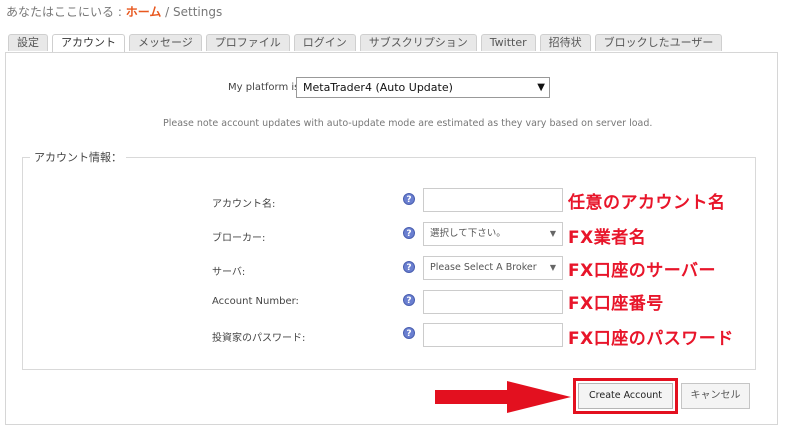 The image size is (785, 439). I want to click on breadcrumb: あなたはここにいる : ホーム / Settings, so click(114, 11).